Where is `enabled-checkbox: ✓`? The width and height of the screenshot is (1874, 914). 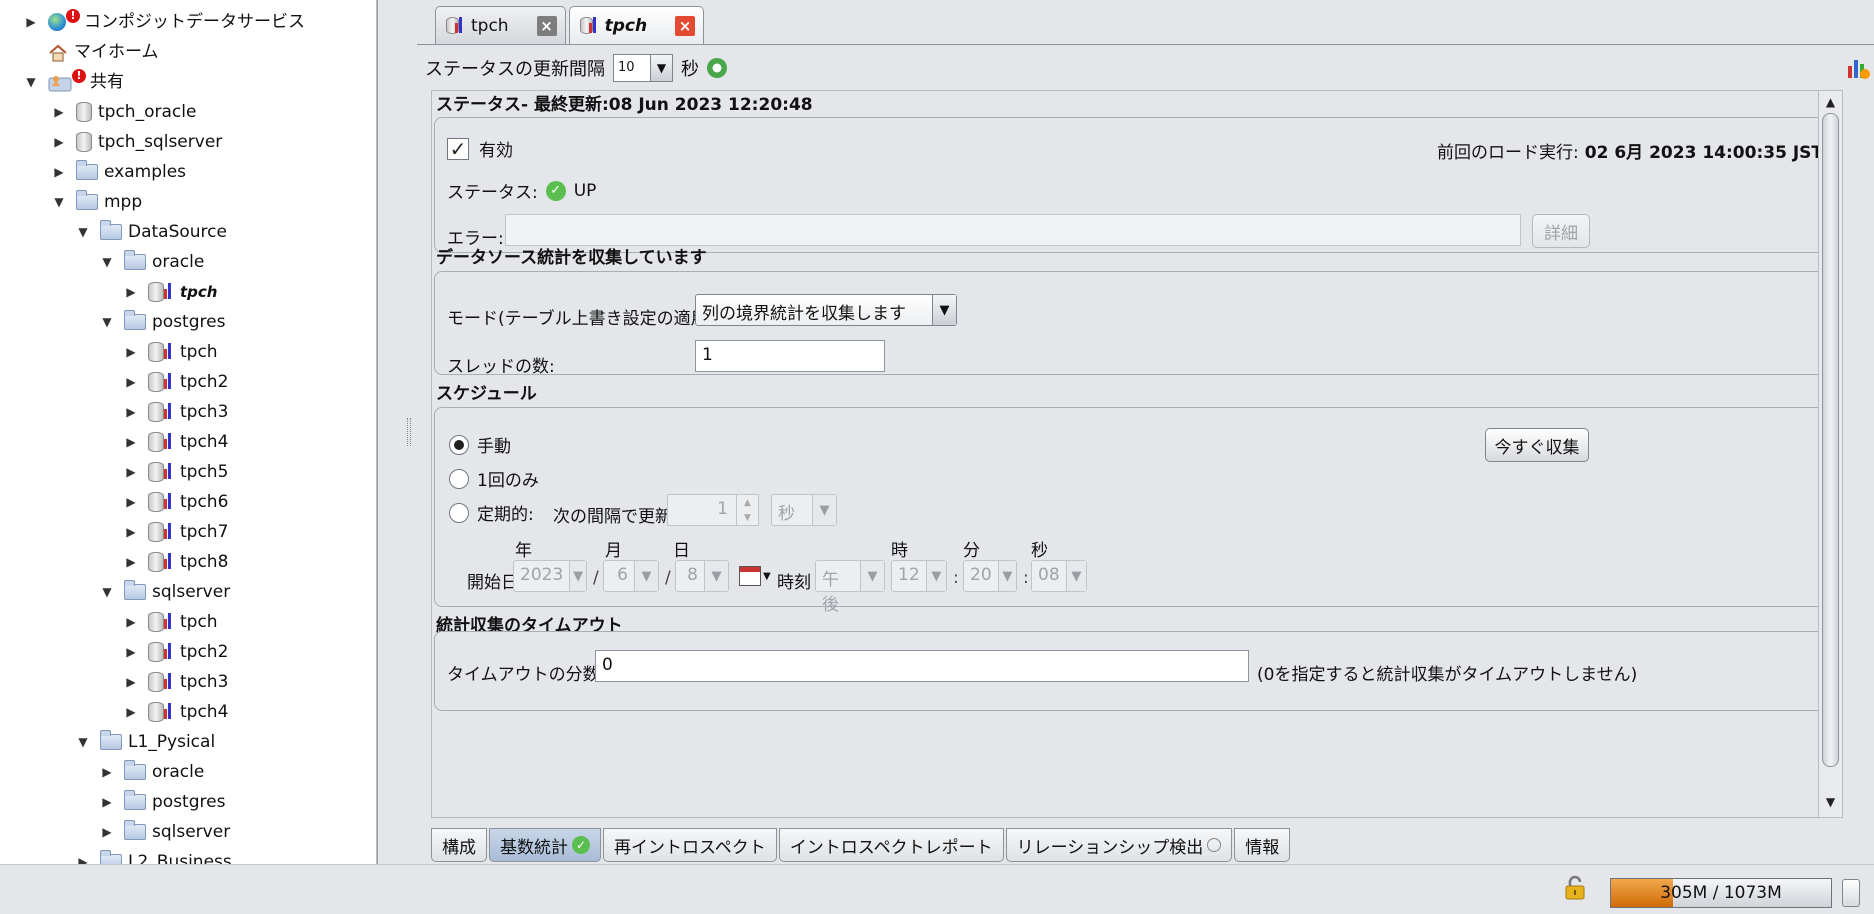
enabled-checkbox: ✓ is located at coordinates (458, 148).